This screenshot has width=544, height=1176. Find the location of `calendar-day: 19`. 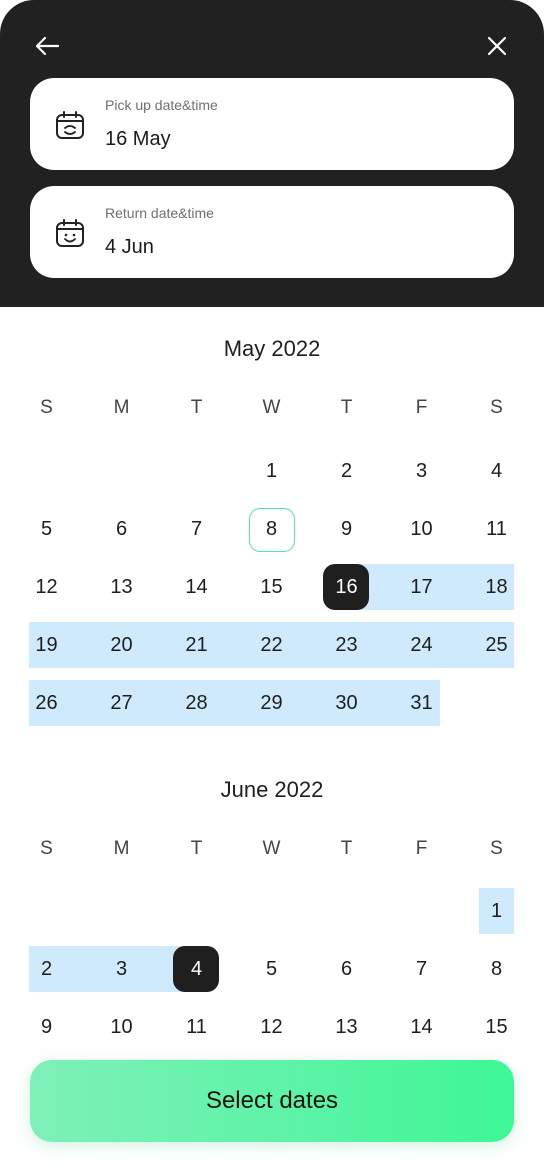

calendar-day: 19 is located at coordinates (46, 645).